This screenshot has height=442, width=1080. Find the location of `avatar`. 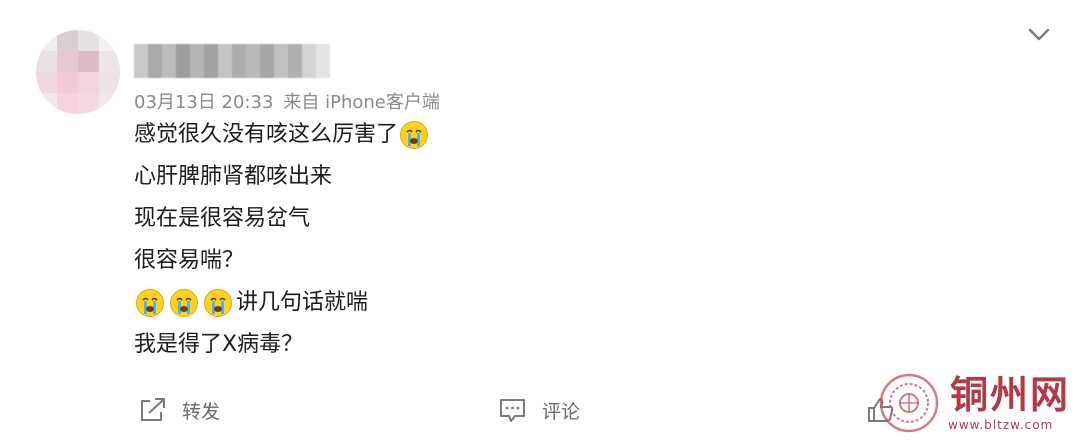

avatar is located at coordinates (78, 72).